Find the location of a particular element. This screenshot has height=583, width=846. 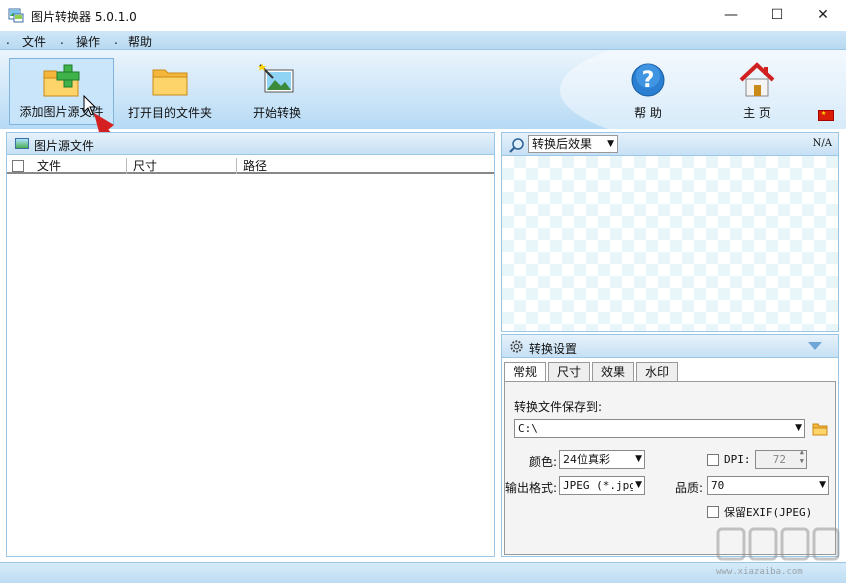

dpi-checkbox is located at coordinates (713, 460).